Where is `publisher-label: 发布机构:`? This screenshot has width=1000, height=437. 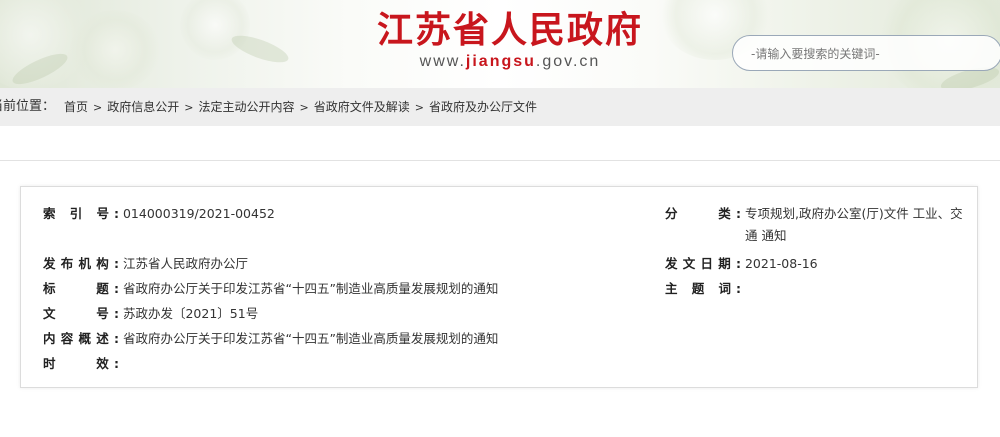
publisher-label: 发布机构: is located at coordinates (81, 263).